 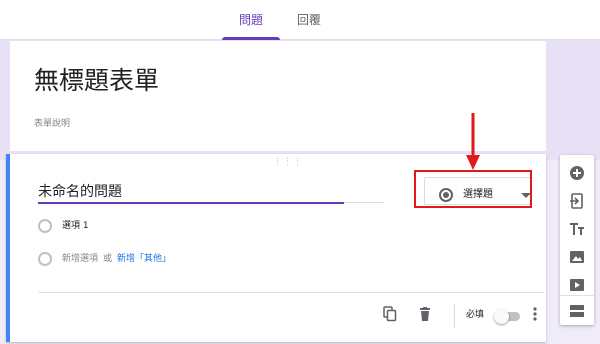 I want to click on radio-button-icon, so click(x=446, y=195).